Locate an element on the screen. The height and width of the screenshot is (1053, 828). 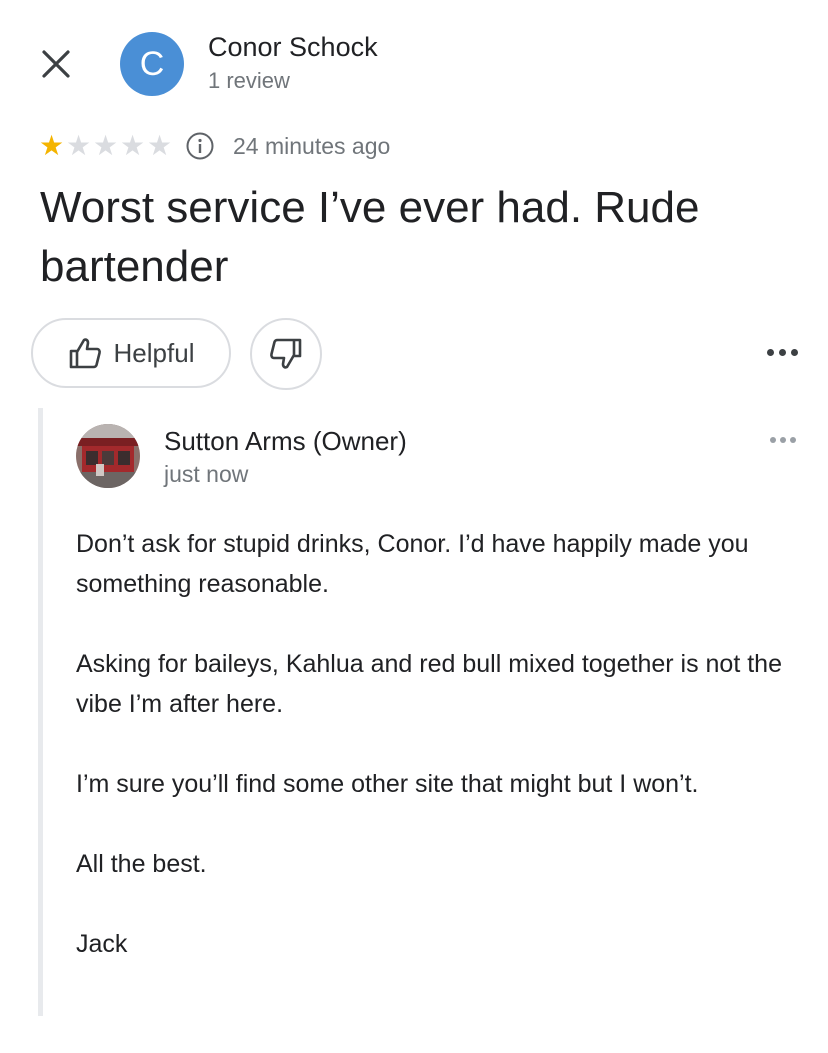
owner-name: Sutton Arms (Owner) is located at coordinates (285, 441).